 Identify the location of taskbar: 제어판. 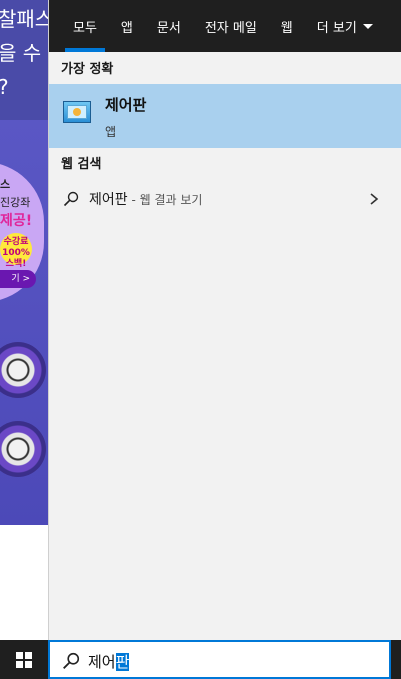
(200, 659).